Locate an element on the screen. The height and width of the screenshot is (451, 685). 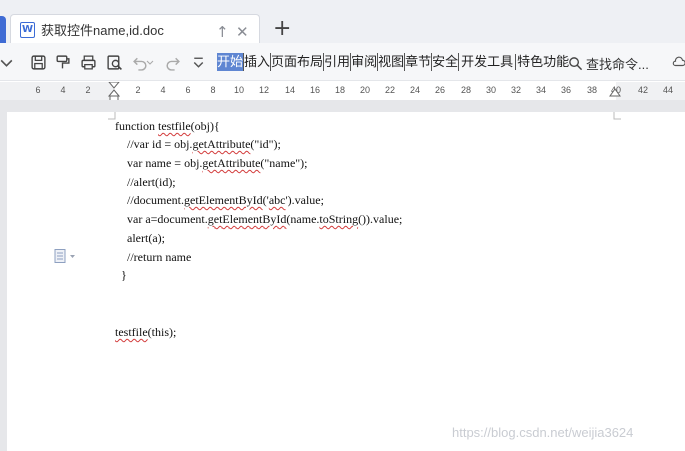
ruler-tick: 16 is located at coordinates (315, 90).